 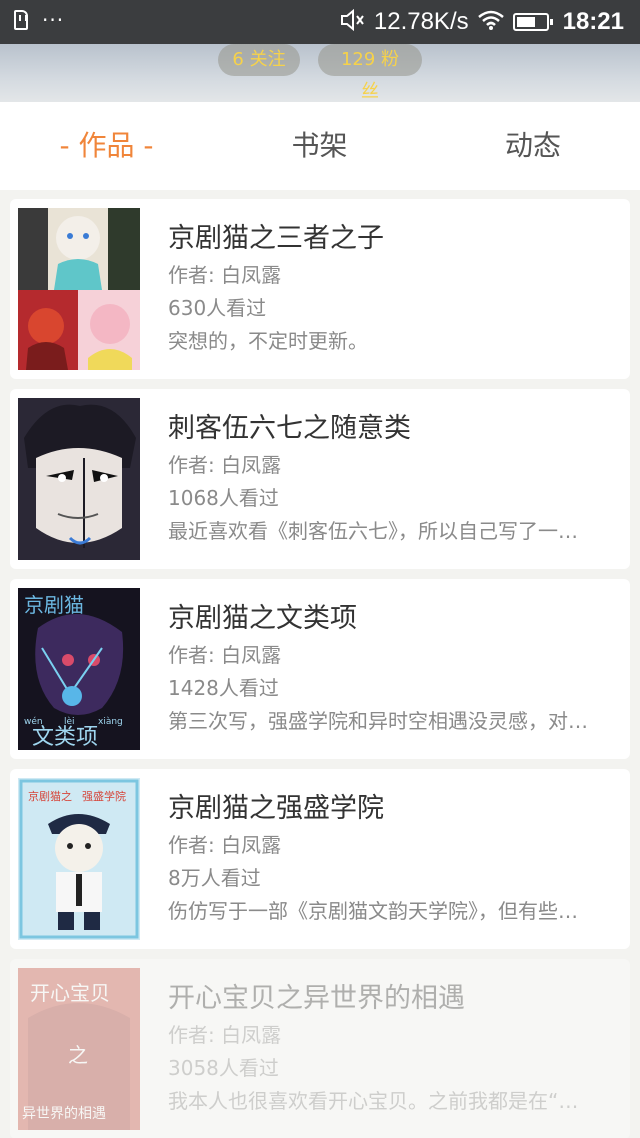 I want to click on work-title: 刺客伍六七之随意类, so click(x=289, y=428).